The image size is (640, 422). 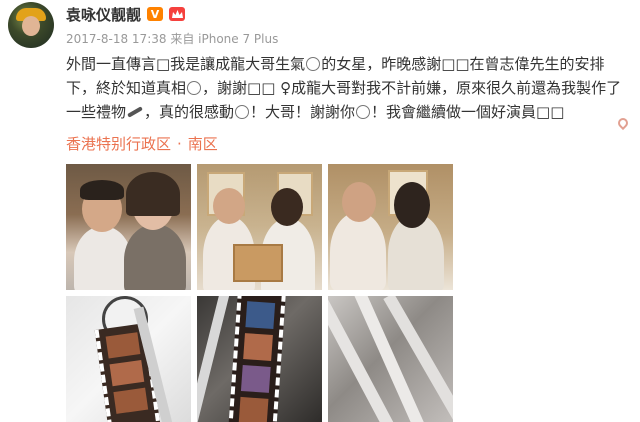 I want to click on crying-emoji-icon, so click(x=242, y=112).